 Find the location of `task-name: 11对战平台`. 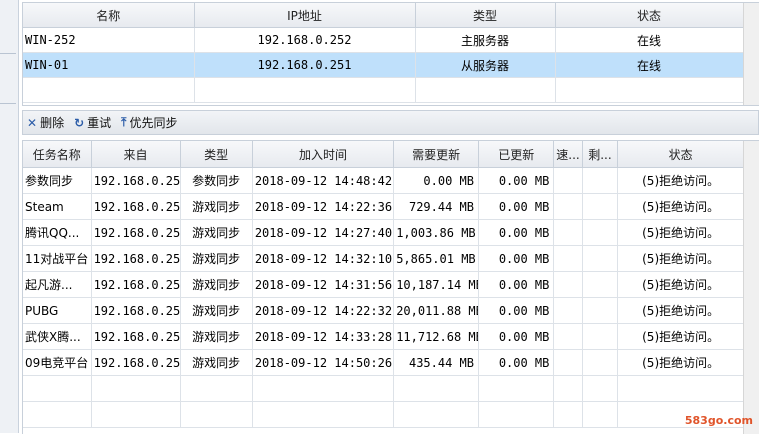

task-name: 11对战平台 is located at coordinates (57, 258).